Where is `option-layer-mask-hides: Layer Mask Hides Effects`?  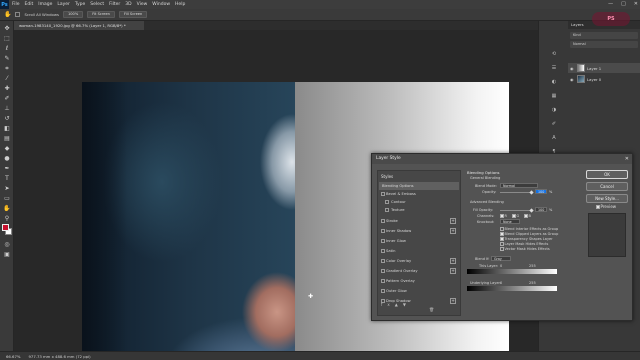
option-layer-mask-hides: Layer Mask Hides Effects is located at coordinates (524, 244).